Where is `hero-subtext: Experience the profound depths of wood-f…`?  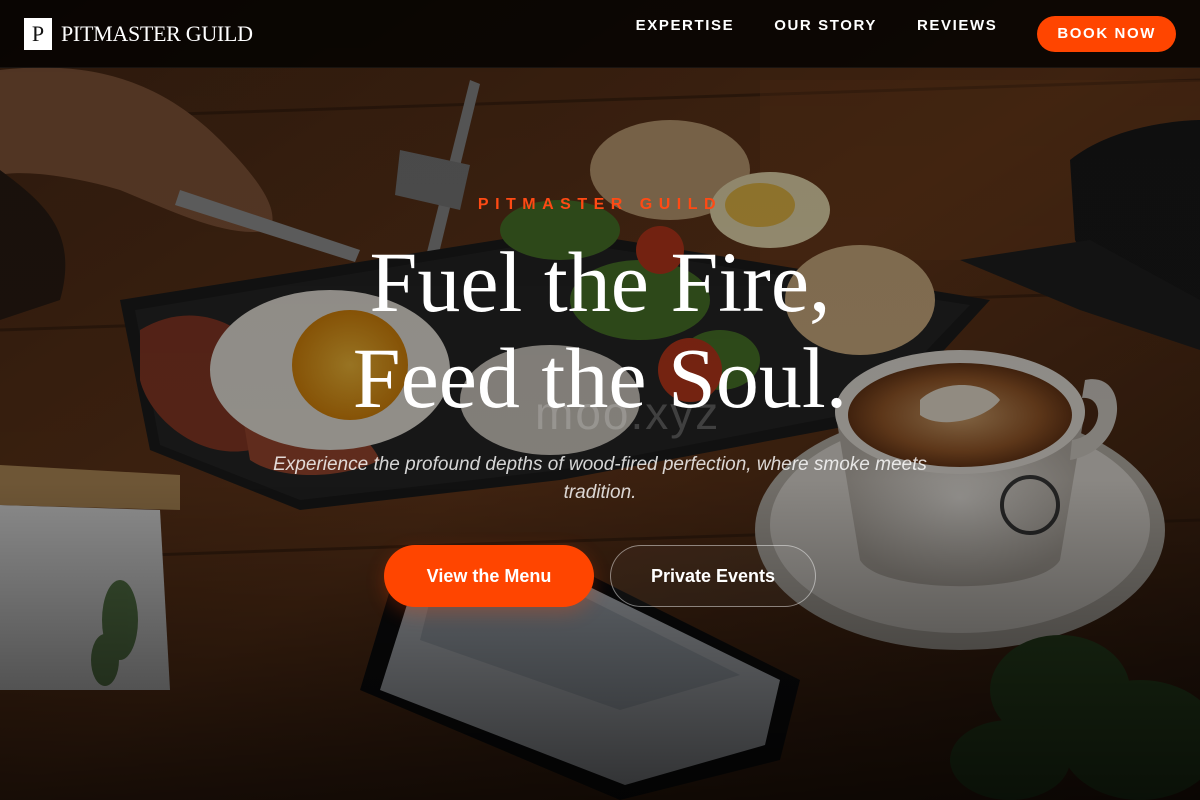
hero-subtext: Experience the profound depths of wood-f… is located at coordinates (600, 478).